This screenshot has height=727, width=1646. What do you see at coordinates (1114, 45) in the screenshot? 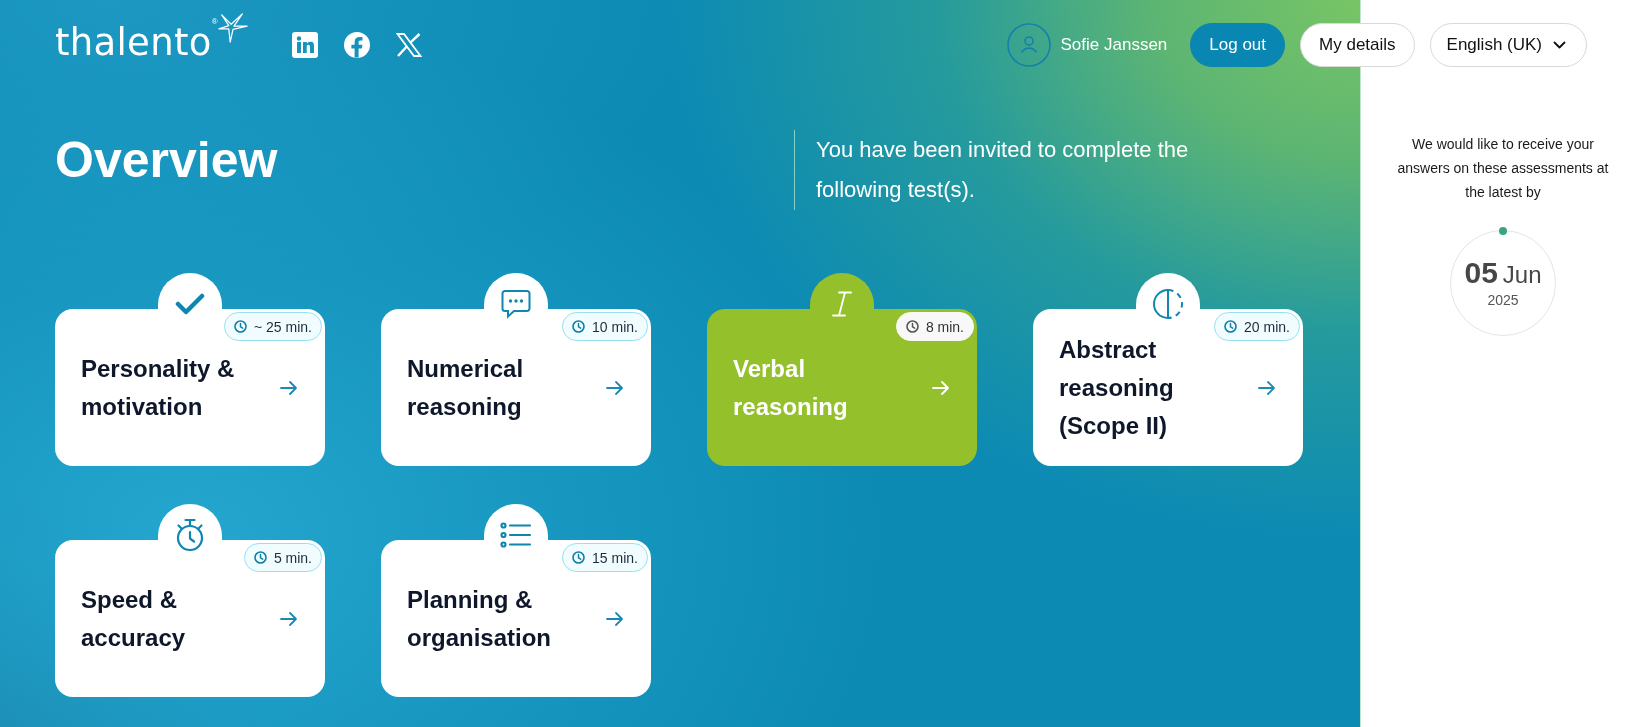
I see `user-name: Sofie Janssen` at bounding box center [1114, 45].